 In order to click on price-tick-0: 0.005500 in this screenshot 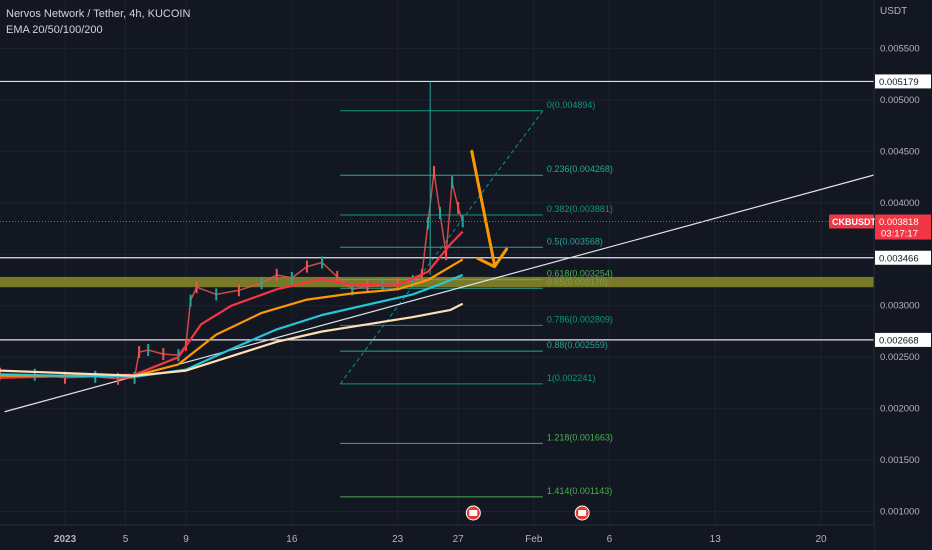, I will do `click(900, 48)`.